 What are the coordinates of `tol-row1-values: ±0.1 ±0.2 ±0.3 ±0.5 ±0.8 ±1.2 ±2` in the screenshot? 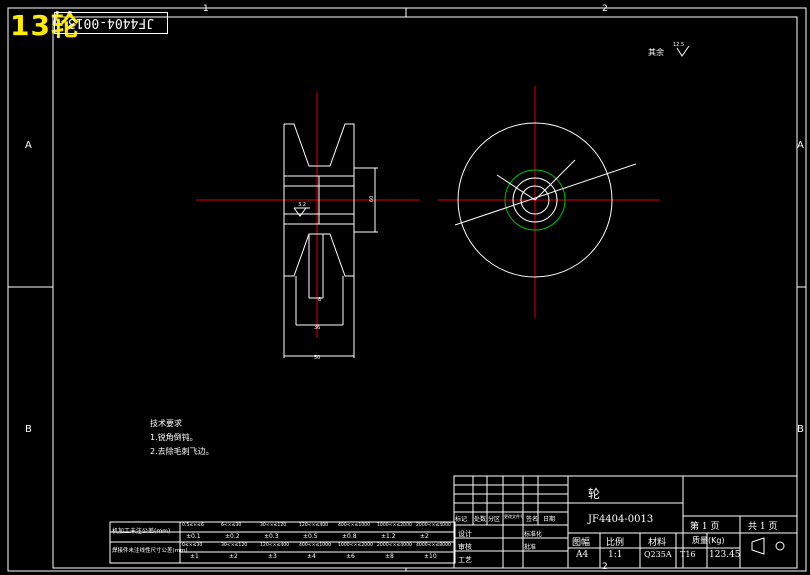 It's located at (321, 536).